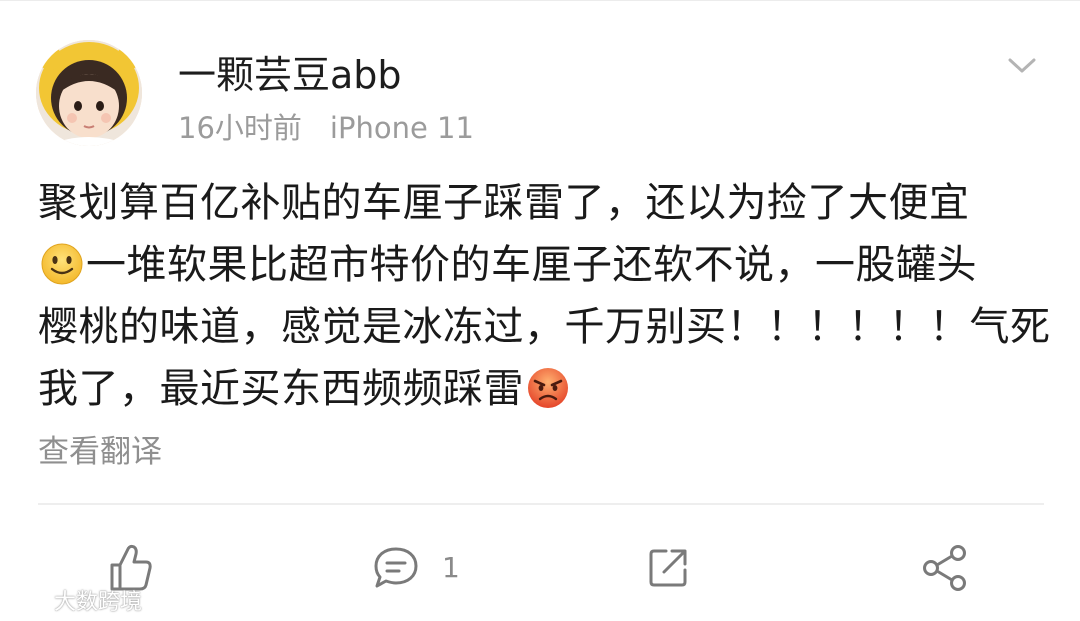 The image size is (1080, 621). I want to click on chevron-down-icon, so click(1022, 66).